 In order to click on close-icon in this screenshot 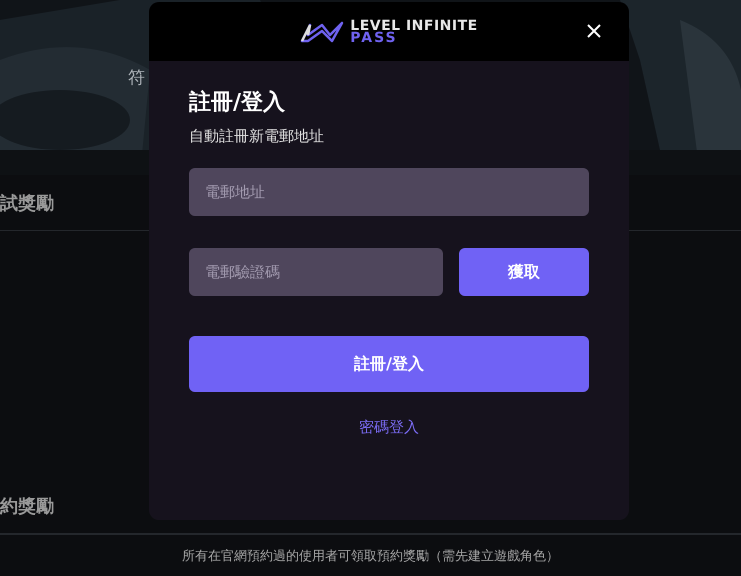, I will do `click(594, 31)`.